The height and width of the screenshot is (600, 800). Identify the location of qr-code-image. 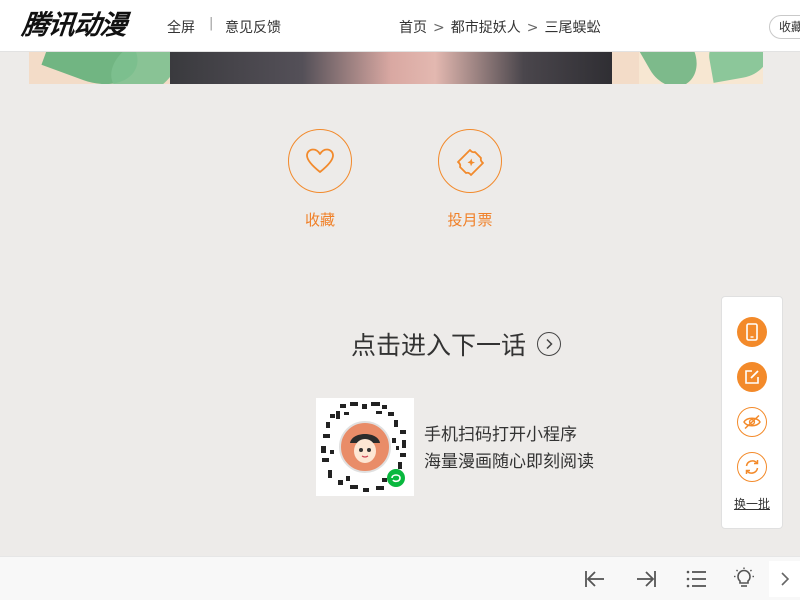
(365, 447).